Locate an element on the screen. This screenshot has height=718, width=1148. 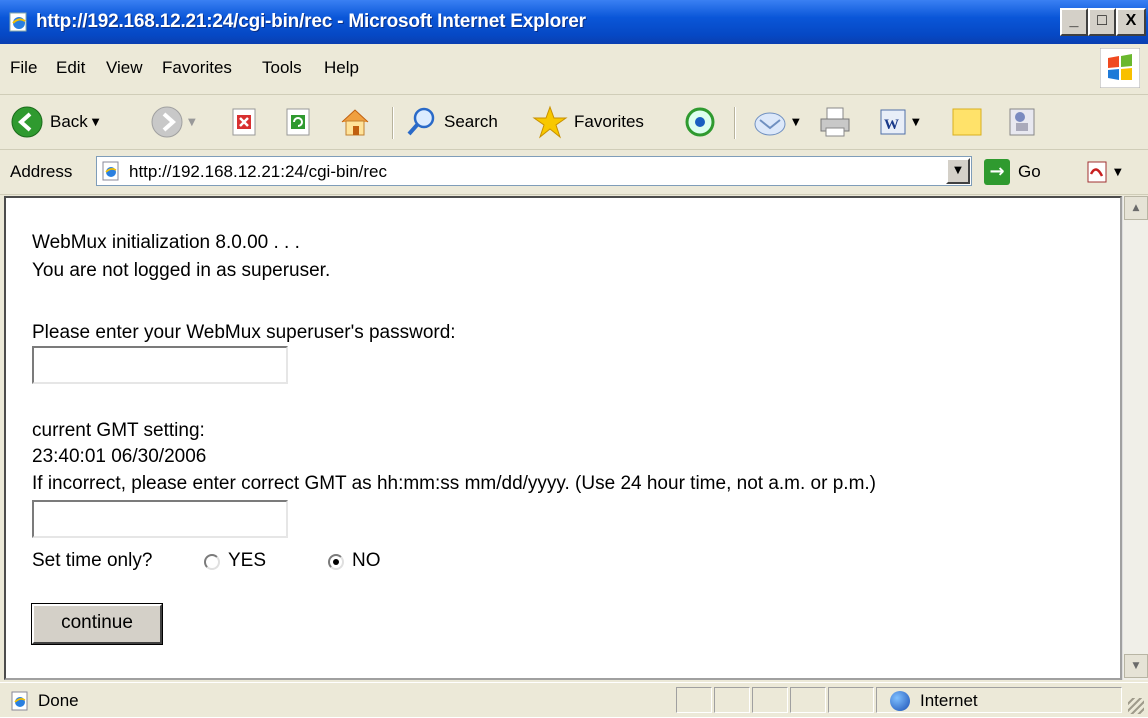
svg-text: W is located at coordinates (891, 125).